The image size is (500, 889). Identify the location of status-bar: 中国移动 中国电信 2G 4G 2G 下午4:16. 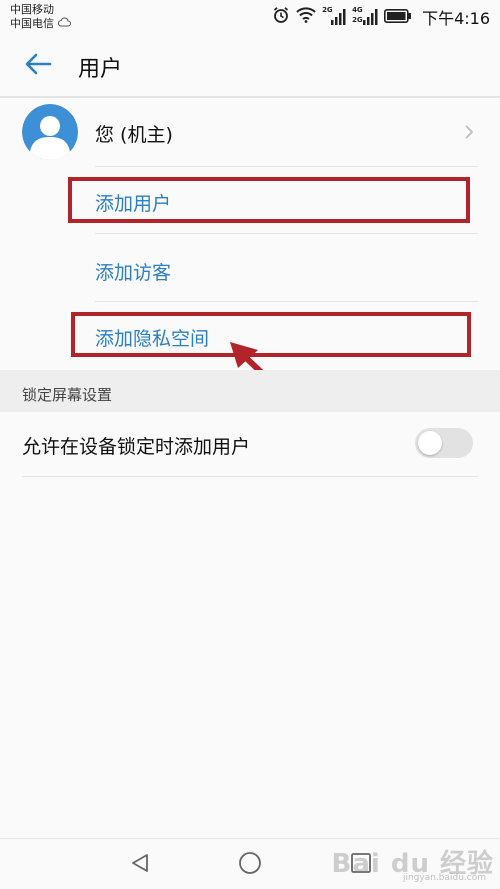
(250, 17).